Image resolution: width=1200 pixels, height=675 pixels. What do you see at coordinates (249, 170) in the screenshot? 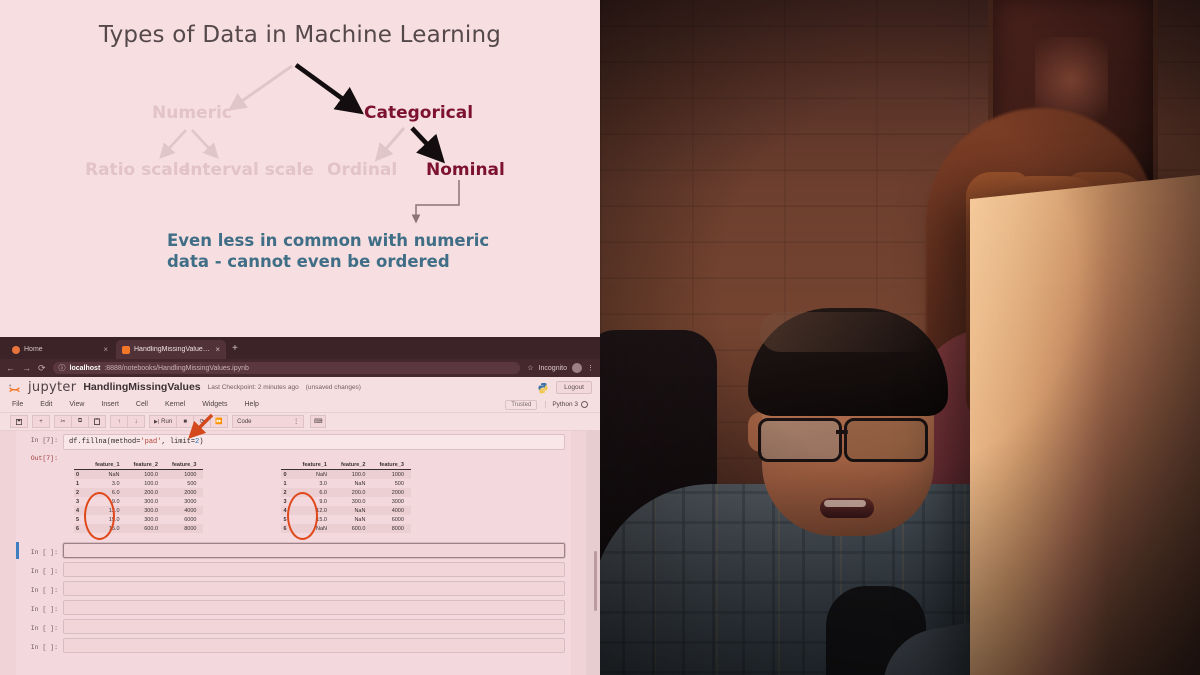
I see `node-interval-scale: Interval scale` at bounding box center [249, 170].